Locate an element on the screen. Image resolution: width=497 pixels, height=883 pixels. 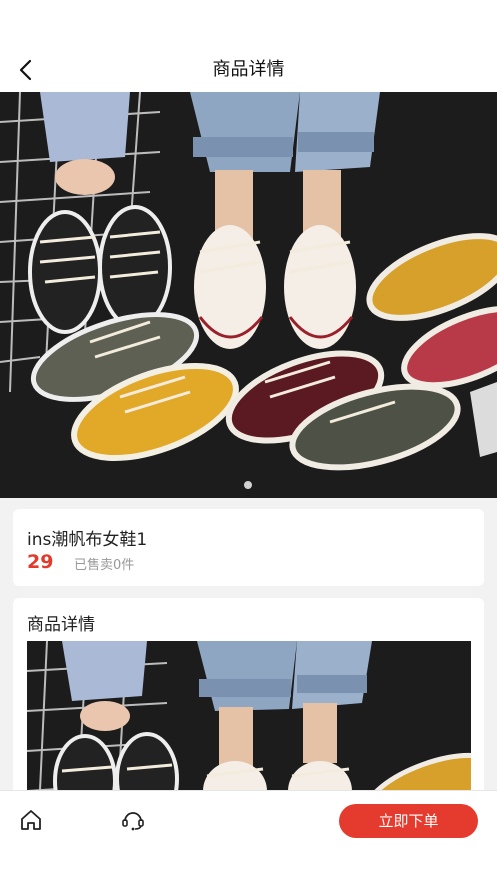
sold-count: 已售卖0件 is located at coordinates (104, 565).